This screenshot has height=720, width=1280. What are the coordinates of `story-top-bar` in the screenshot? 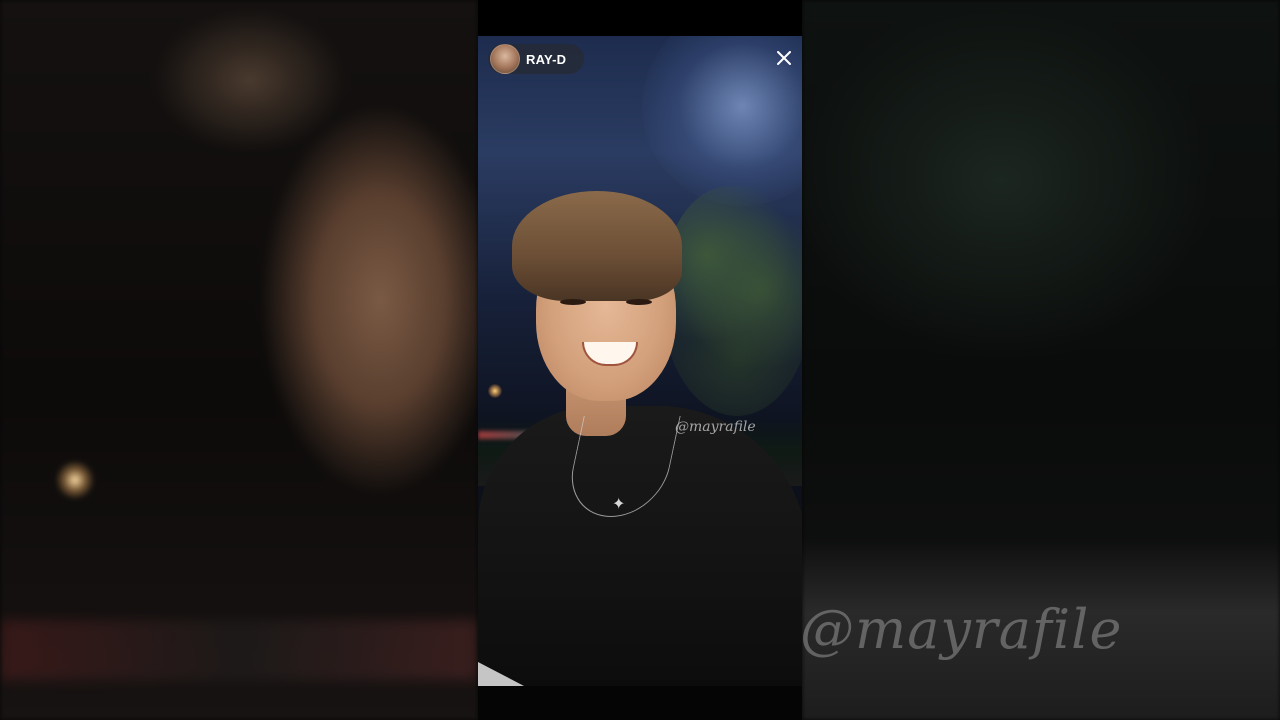 It's located at (640, 18).